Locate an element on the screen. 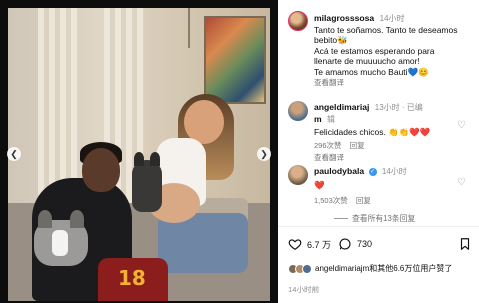  like-count: 6.7 万 is located at coordinates (319, 244).